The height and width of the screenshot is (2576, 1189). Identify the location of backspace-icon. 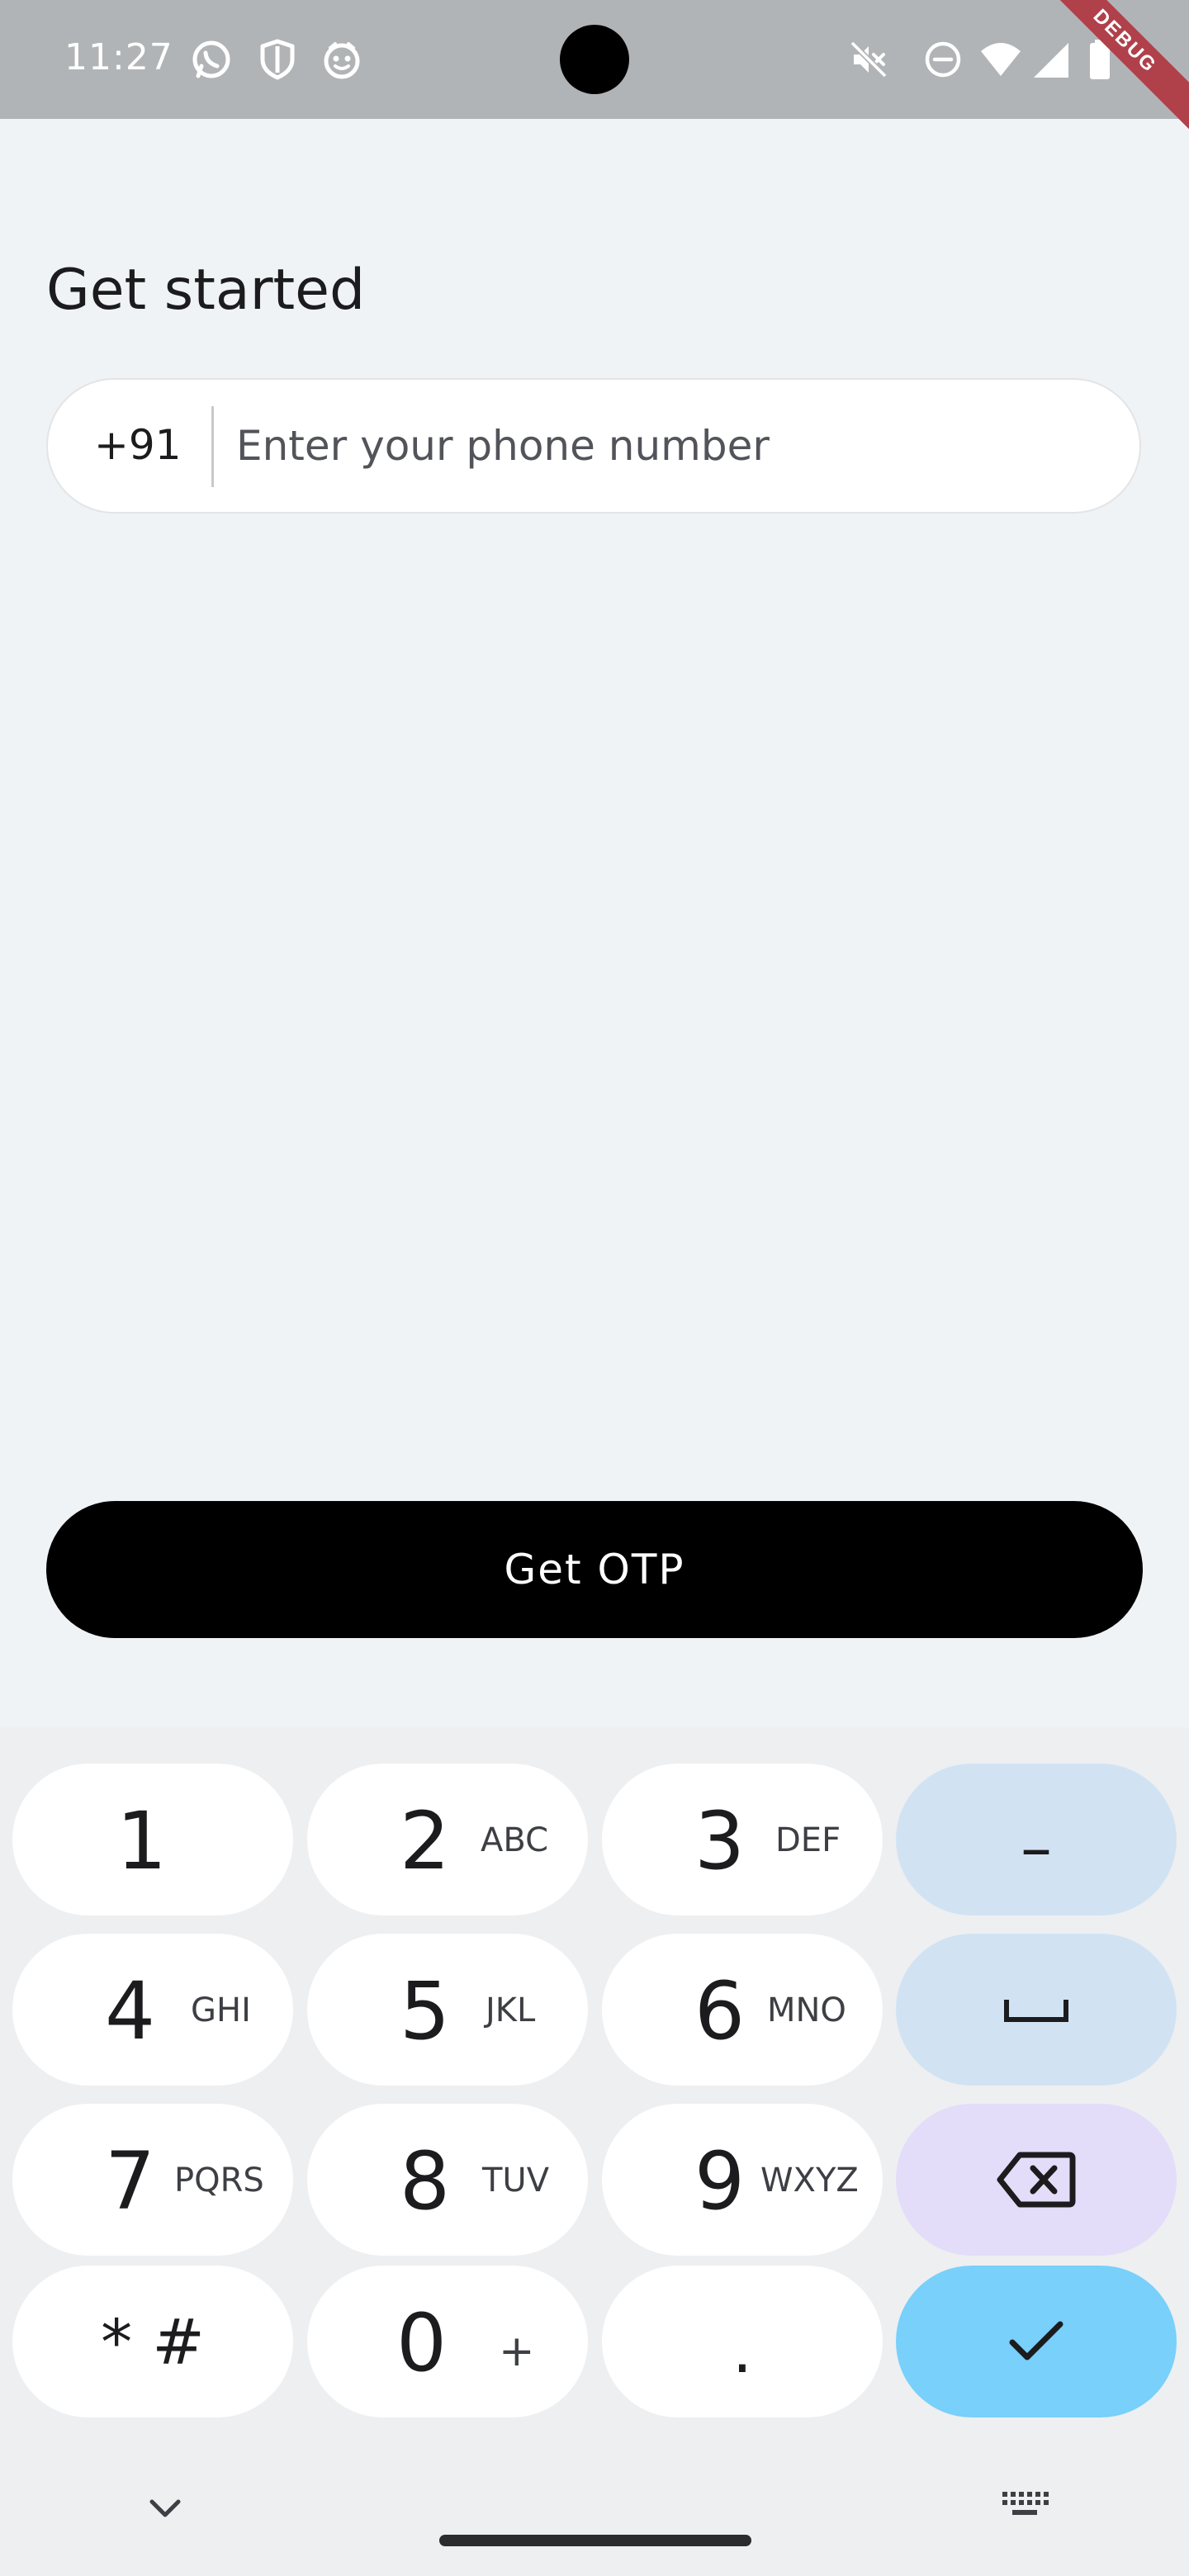
(1036, 2180).